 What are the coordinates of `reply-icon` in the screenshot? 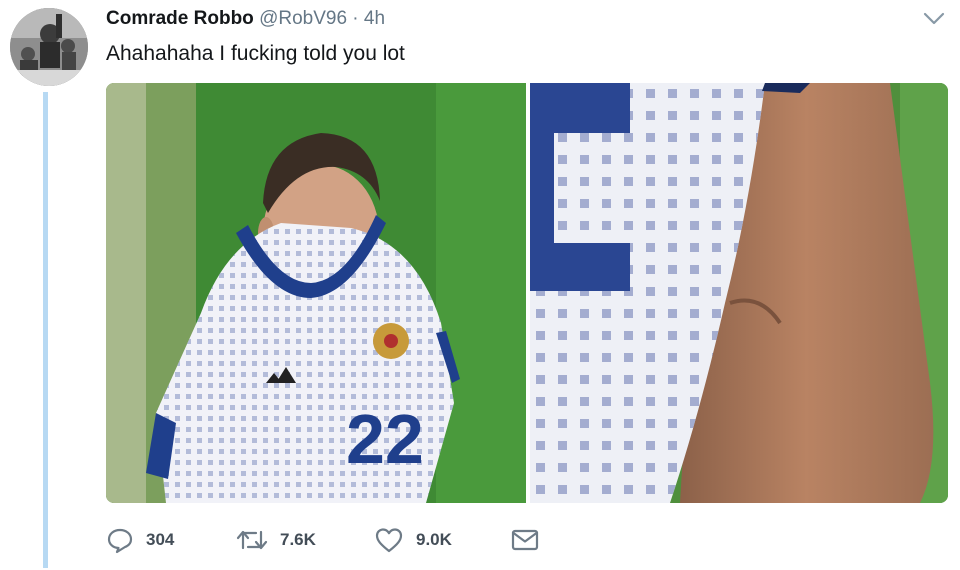 It's located at (120, 540).